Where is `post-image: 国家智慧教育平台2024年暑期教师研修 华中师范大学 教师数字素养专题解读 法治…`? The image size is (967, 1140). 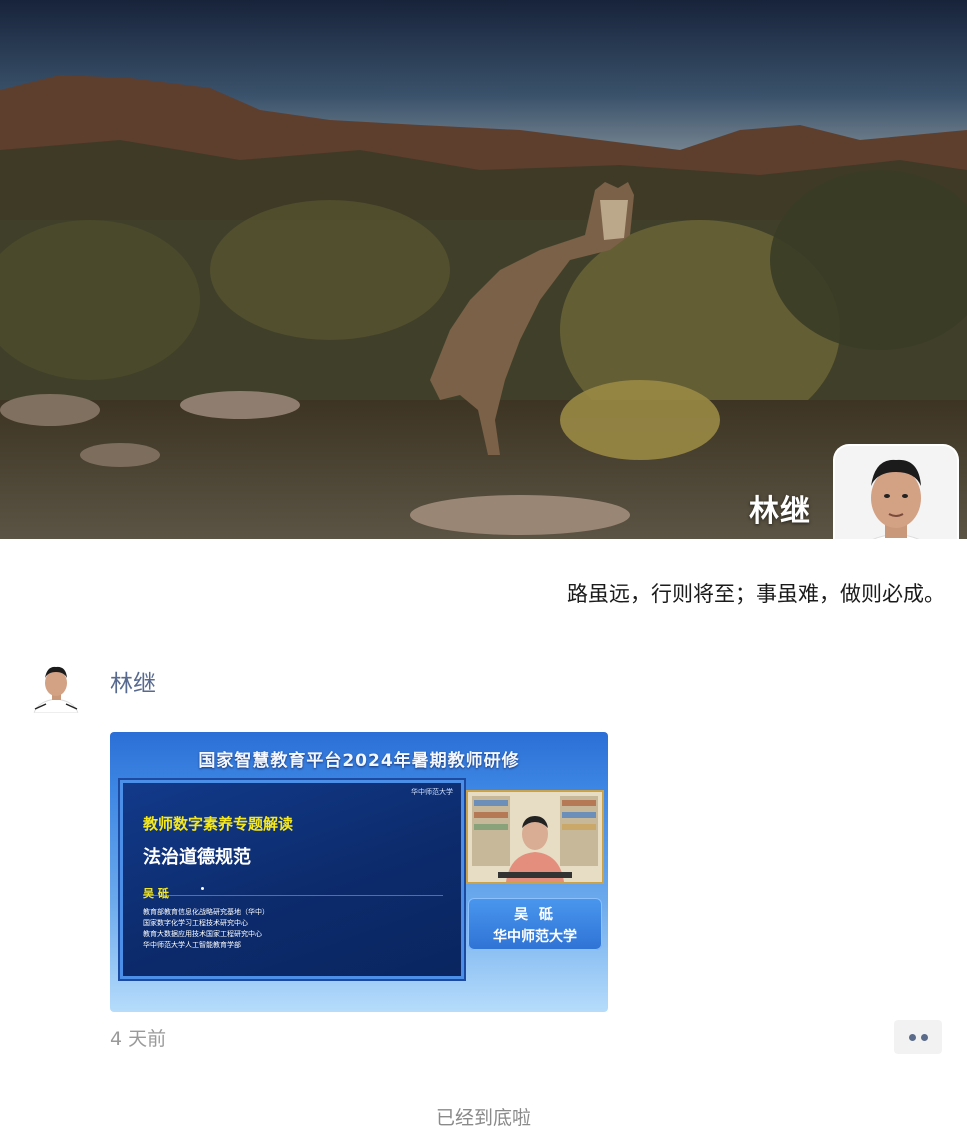 post-image: 国家智慧教育平台2024年暑期教师研修 华中师范大学 教师数字素养专题解读 法治… is located at coordinates (359, 872).